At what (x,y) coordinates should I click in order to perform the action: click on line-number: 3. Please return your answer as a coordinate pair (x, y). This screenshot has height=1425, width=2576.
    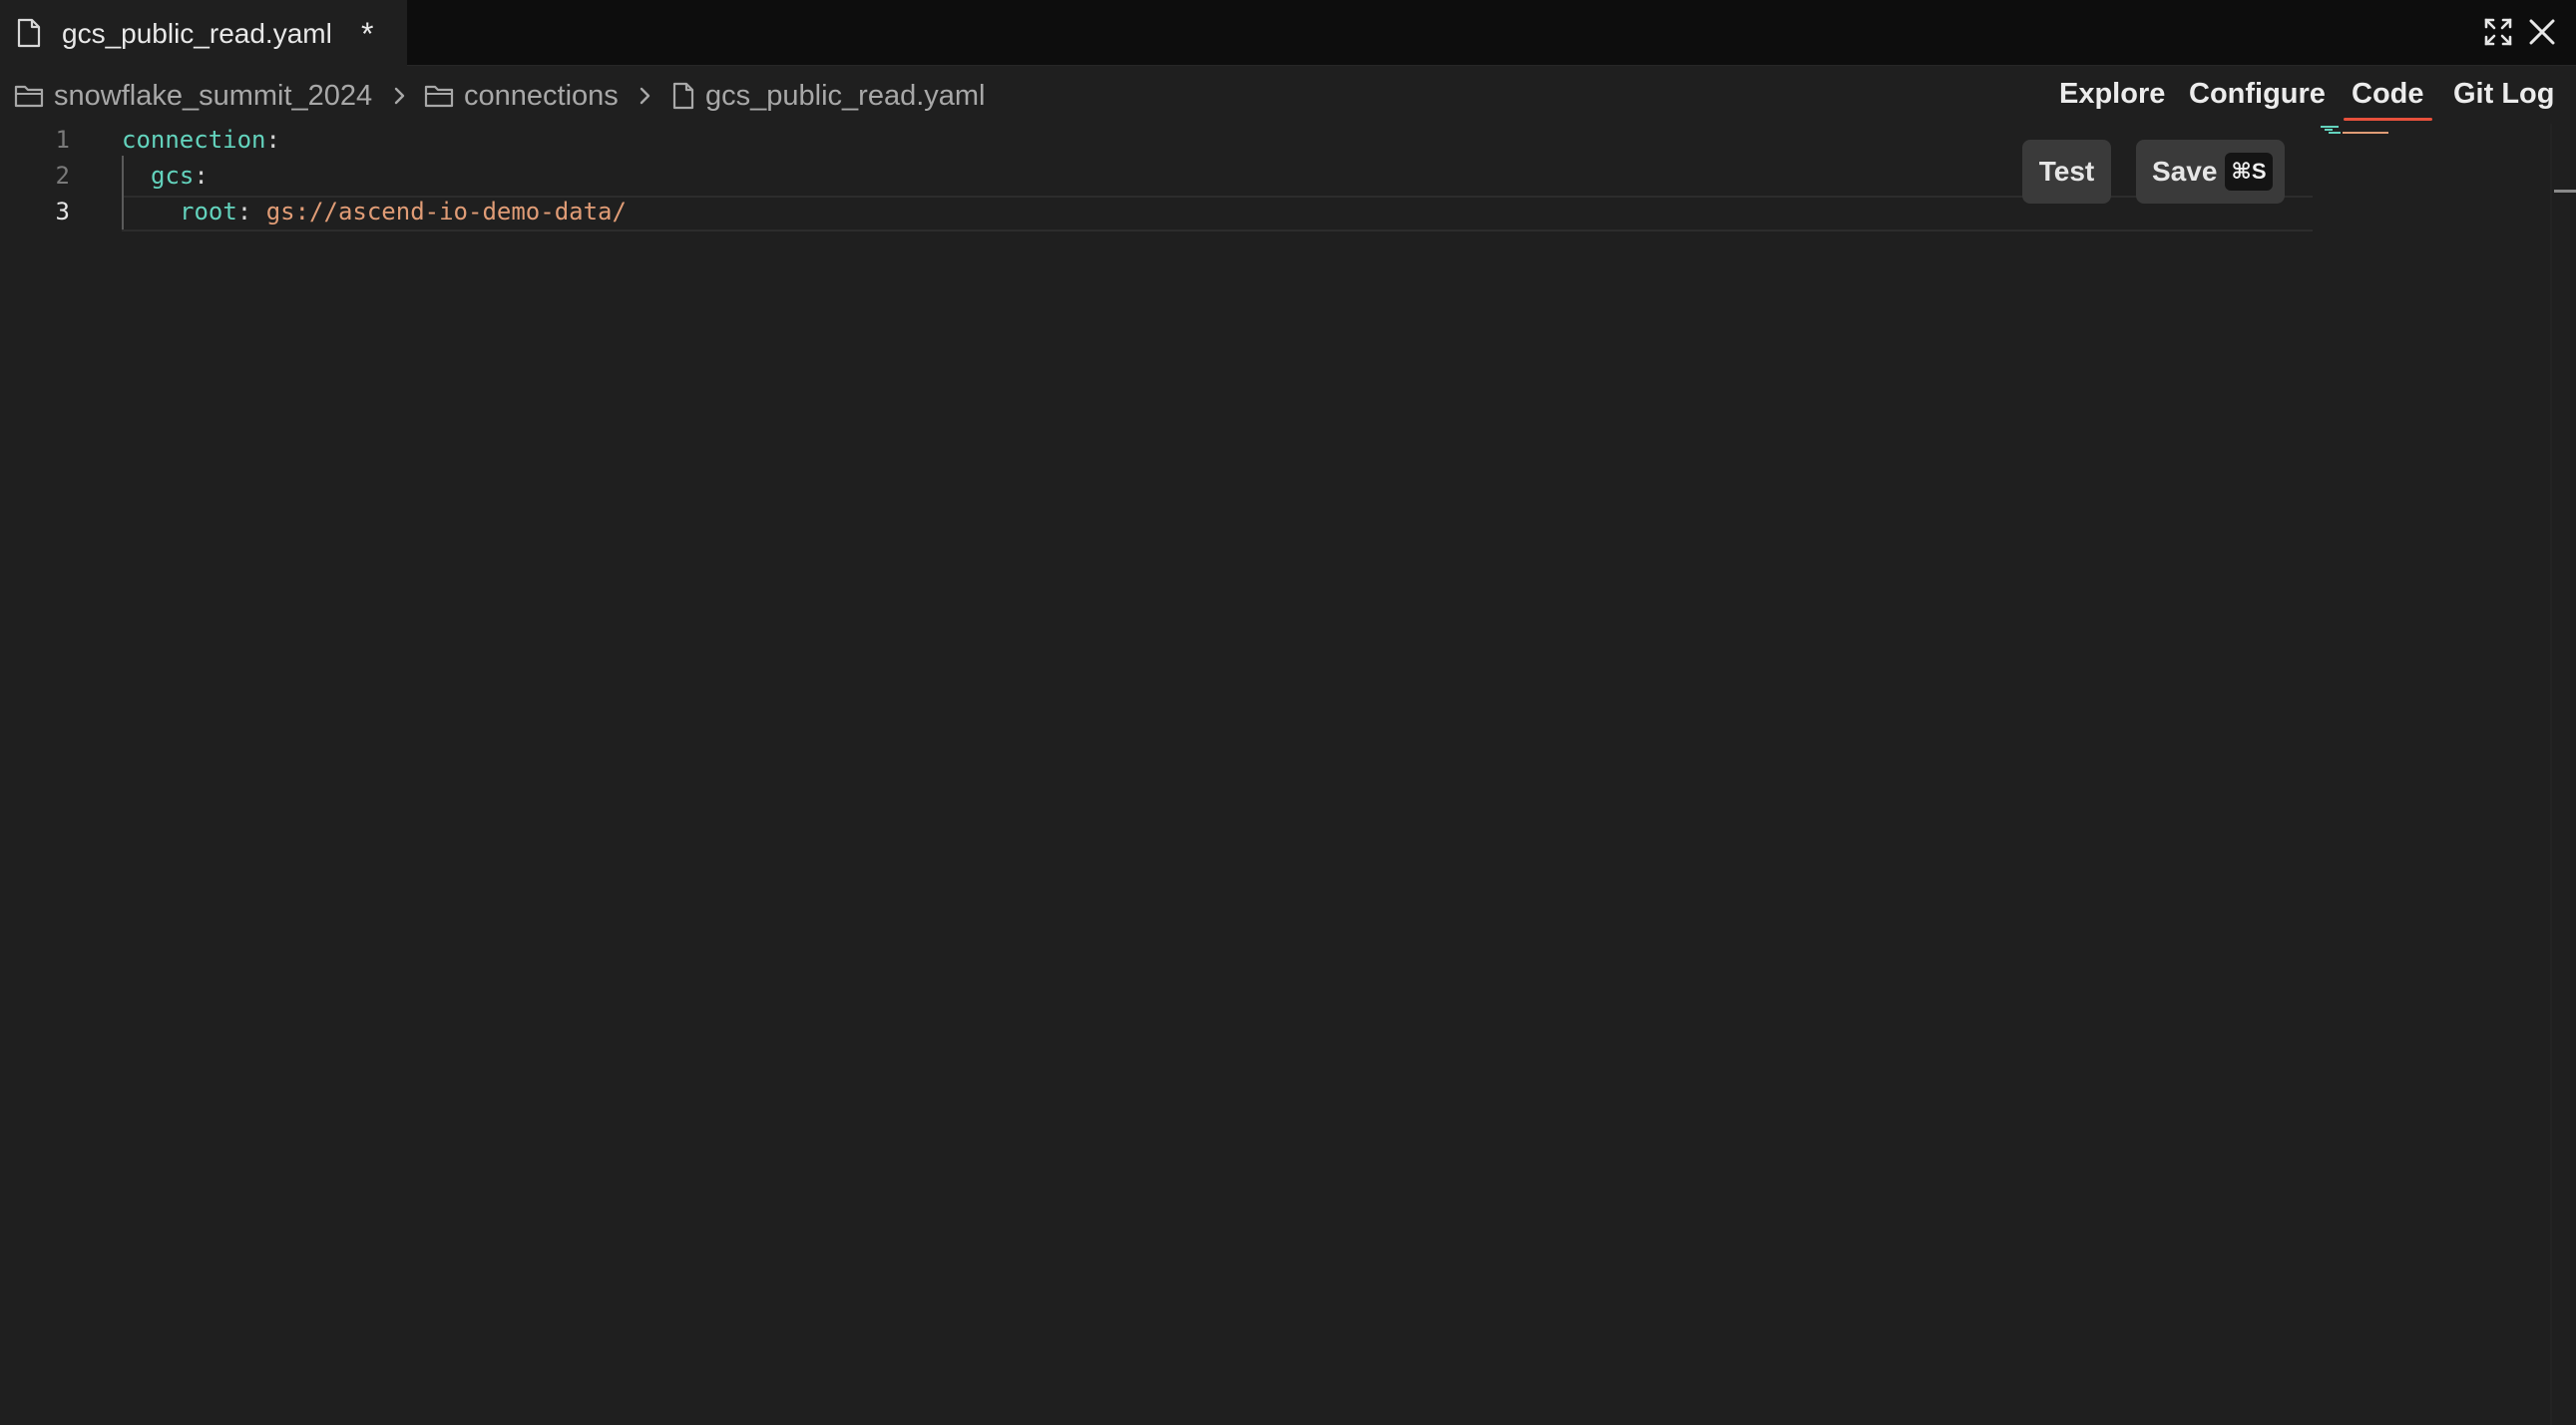
    Looking at the image, I should click on (62, 212).